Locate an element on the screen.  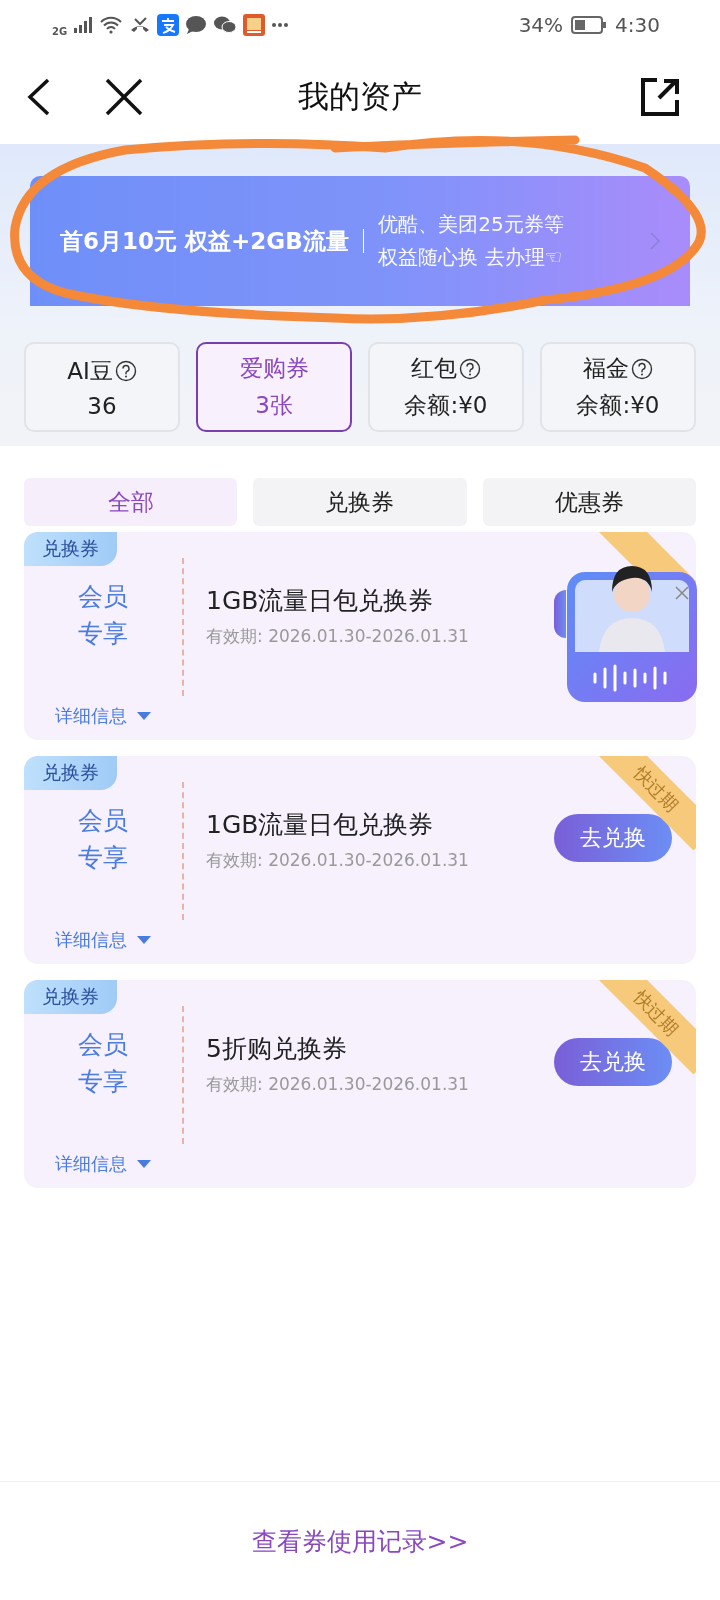
more-icon is located at coordinates (280, 25).